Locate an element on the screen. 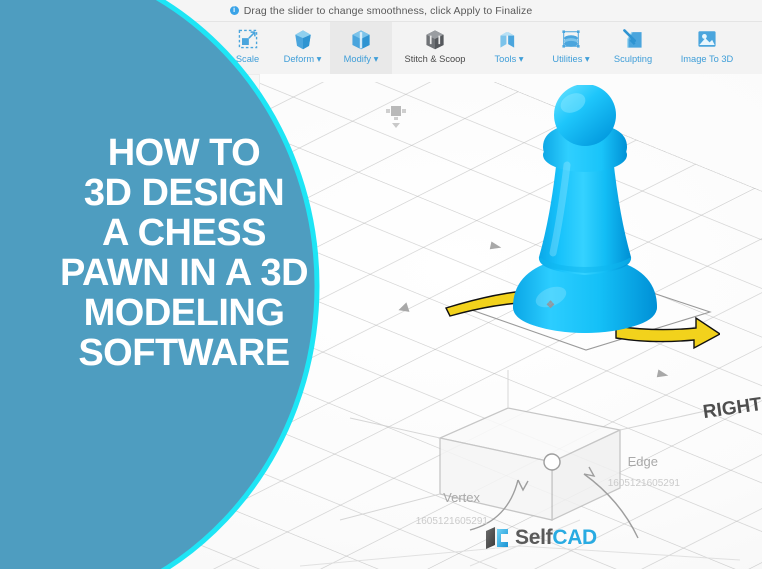 The image size is (762, 569). view-gizmo-icon is located at coordinates (396, 117).